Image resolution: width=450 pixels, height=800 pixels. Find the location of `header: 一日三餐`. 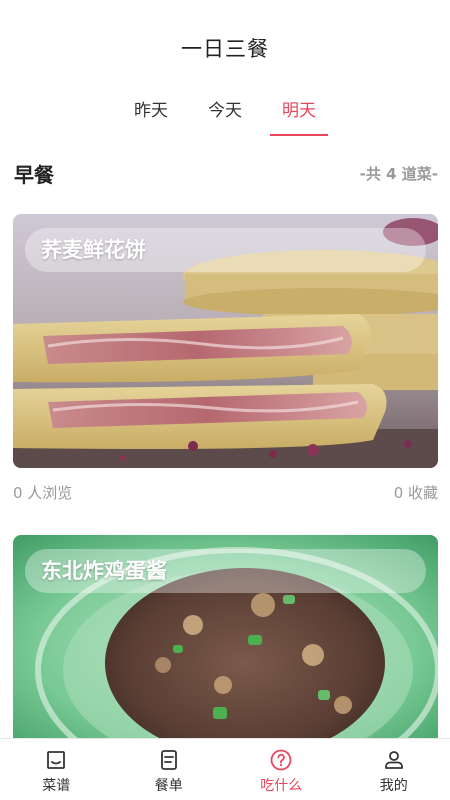

header: 一日三餐 is located at coordinates (225, 48).